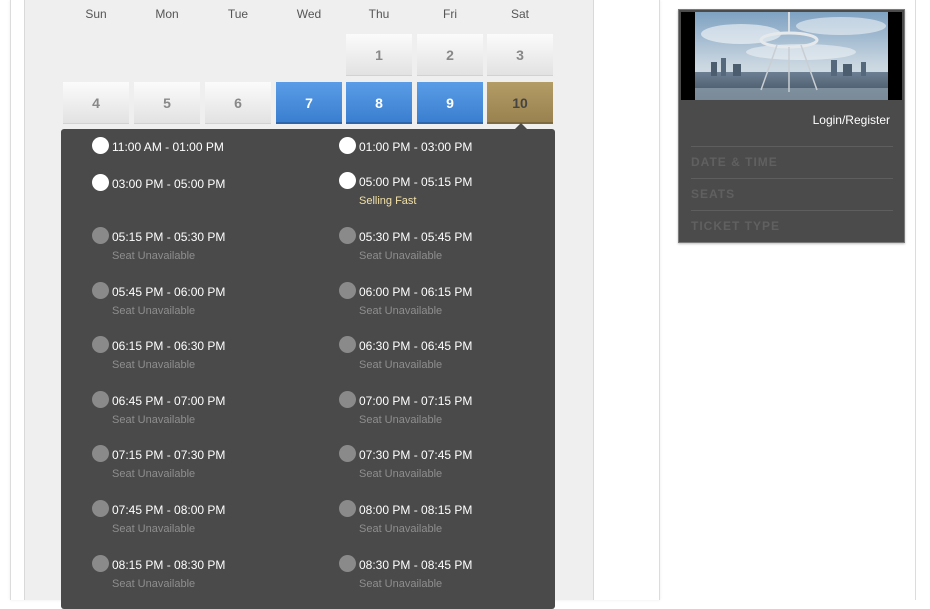 The height and width of the screenshot is (609, 930). Describe the element at coordinates (379, 55) in the screenshot. I see `day-1: 1` at that location.